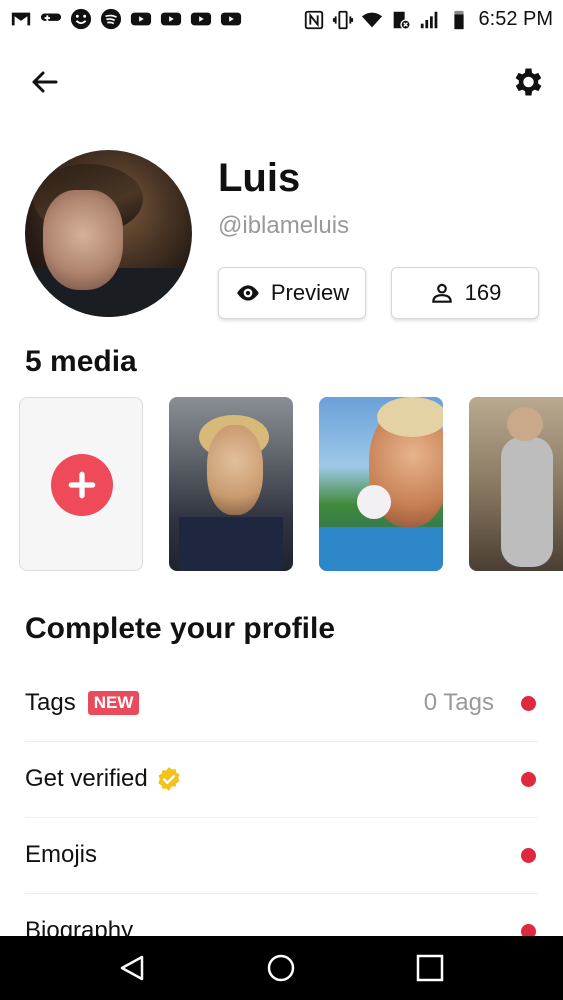 The width and height of the screenshot is (563, 1000). What do you see at coordinates (81, 19) in the screenshot?
I see `smiley-icon` at bounding box center [81, 19].